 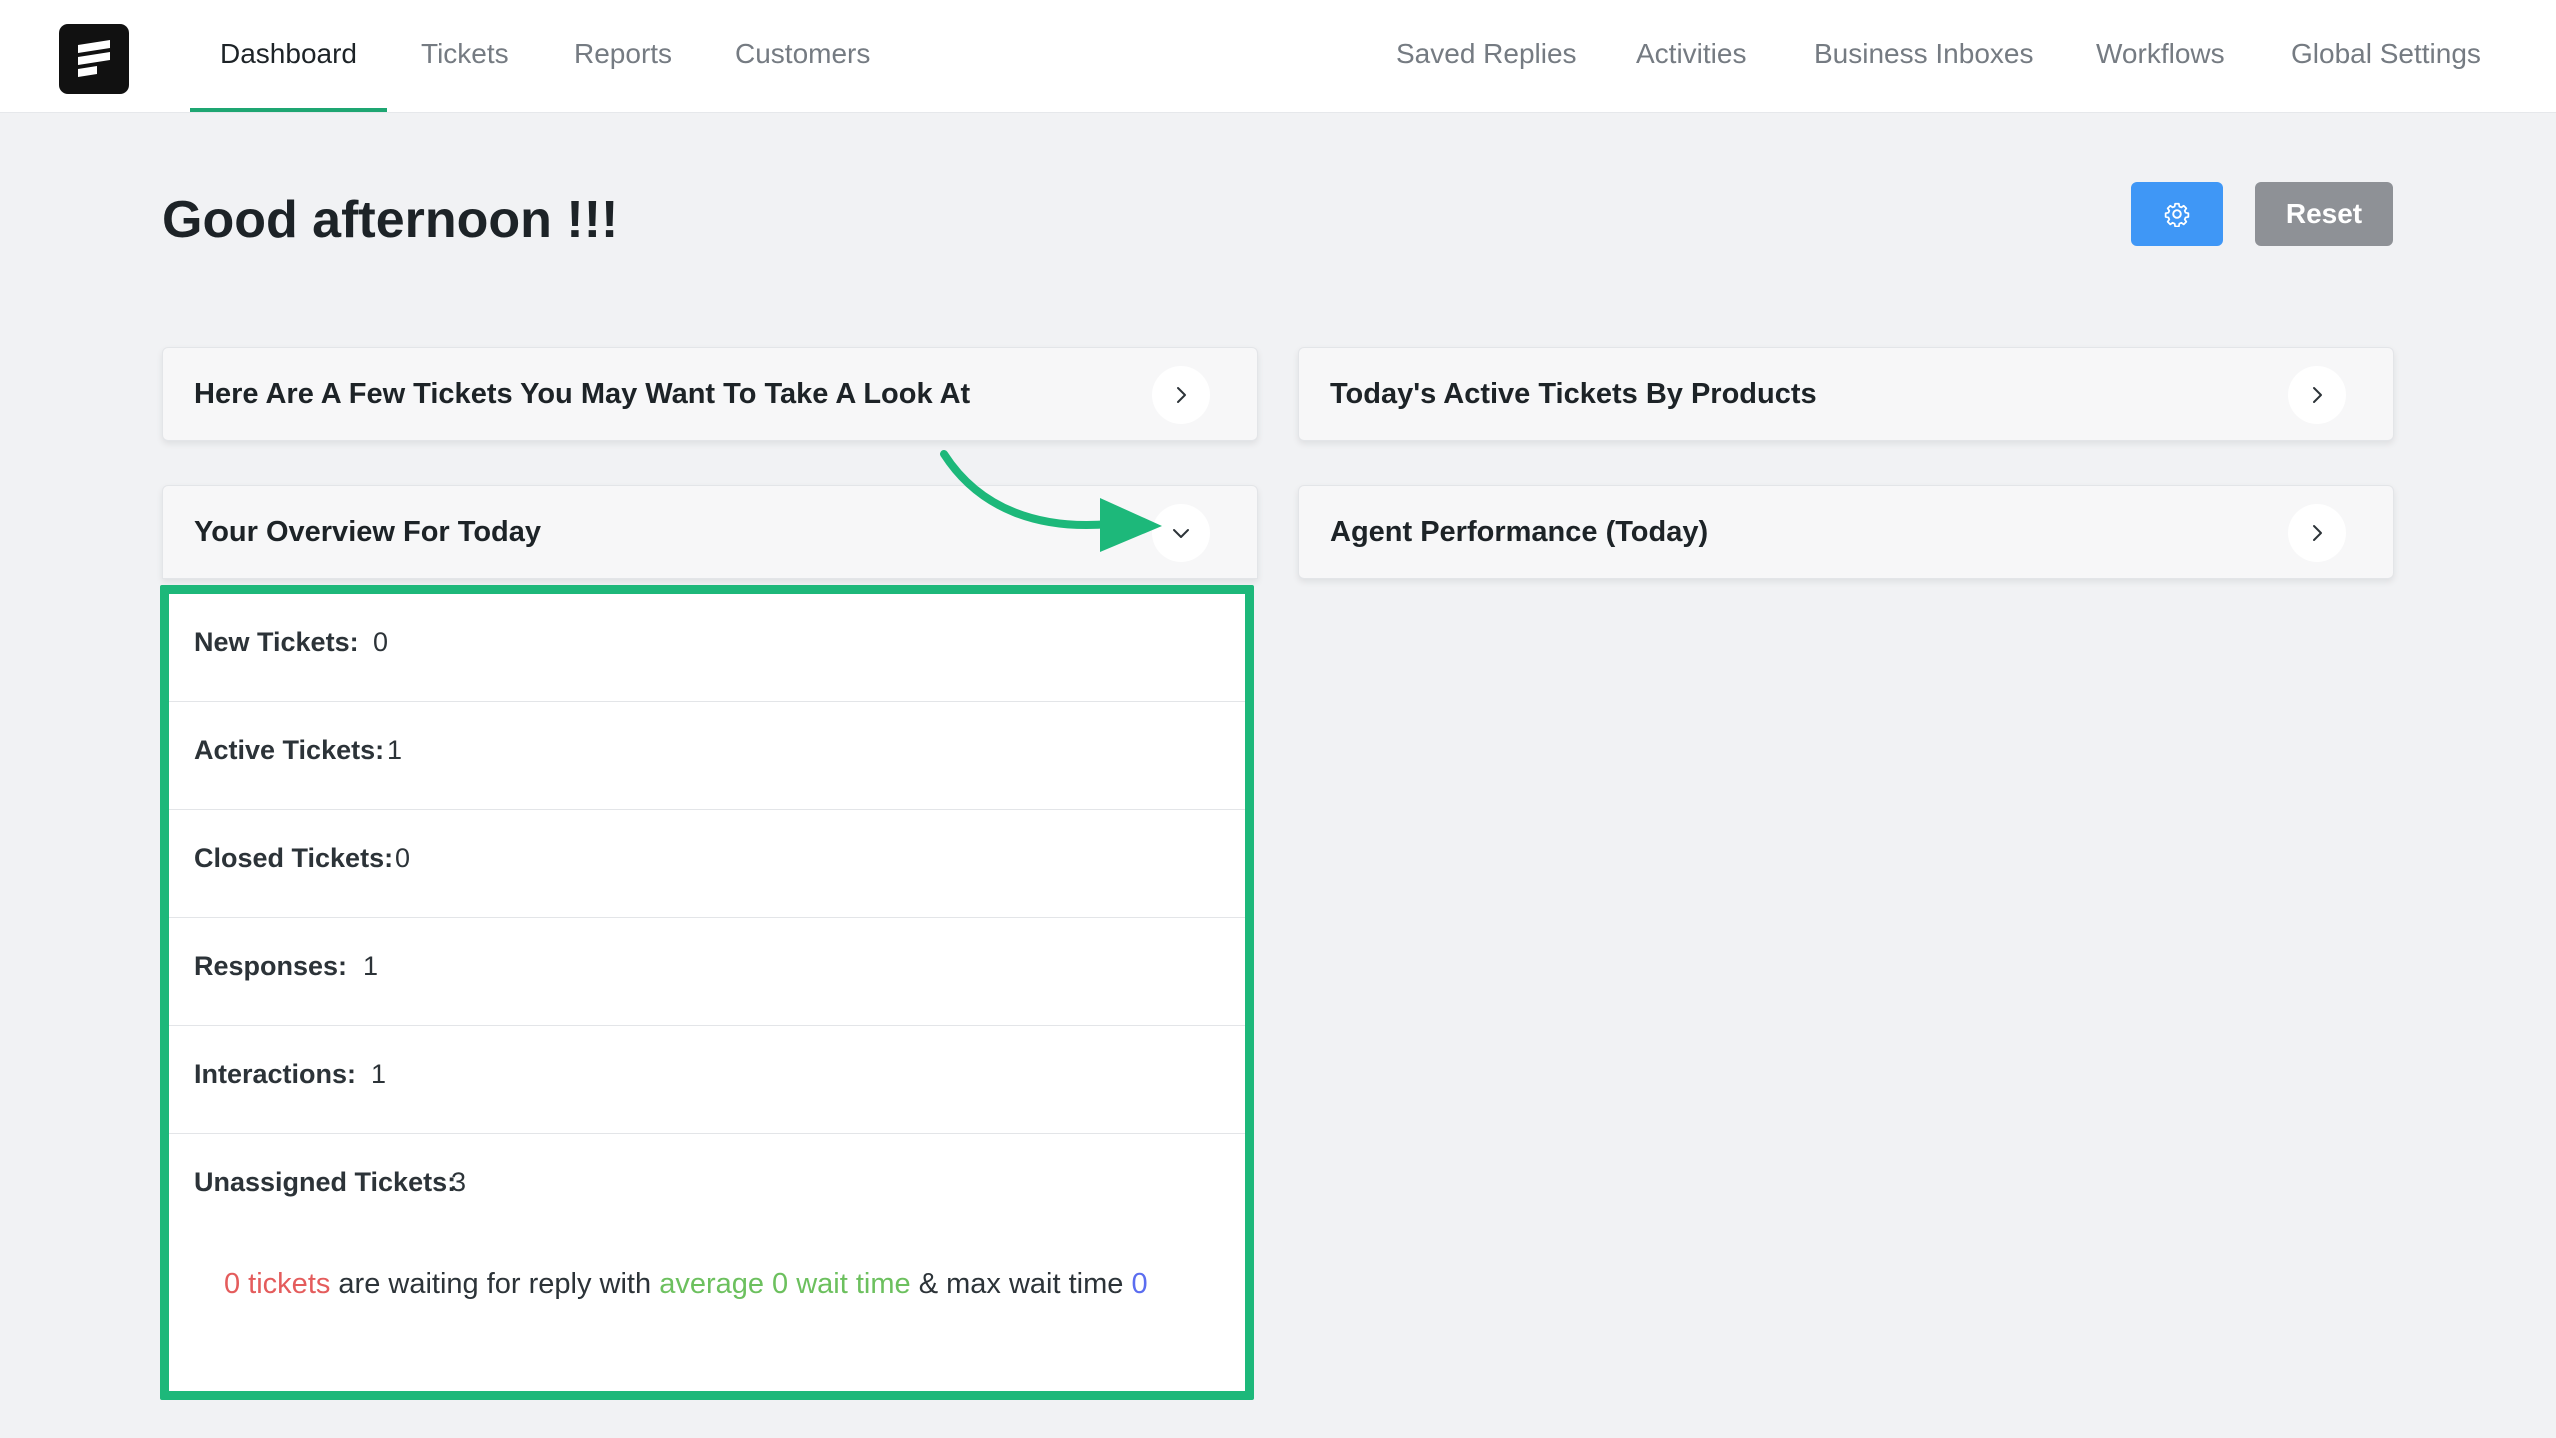 I want to click on nav-global-settings: Global Settings, so click(x=2386, y=56).